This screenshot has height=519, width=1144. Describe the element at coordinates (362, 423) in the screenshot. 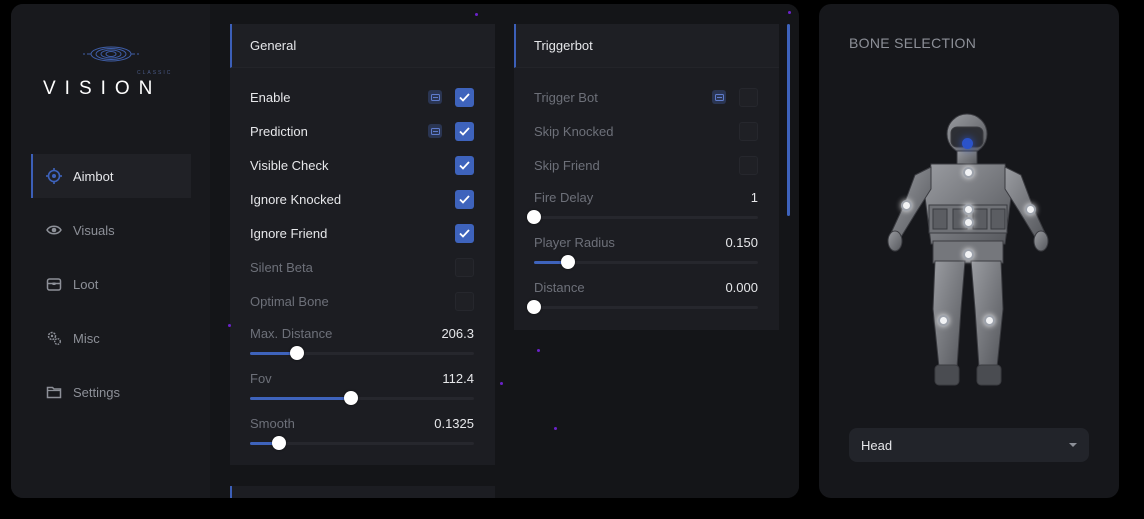

I see `slider-smooth-label: Smooth 0.1325` at that location.